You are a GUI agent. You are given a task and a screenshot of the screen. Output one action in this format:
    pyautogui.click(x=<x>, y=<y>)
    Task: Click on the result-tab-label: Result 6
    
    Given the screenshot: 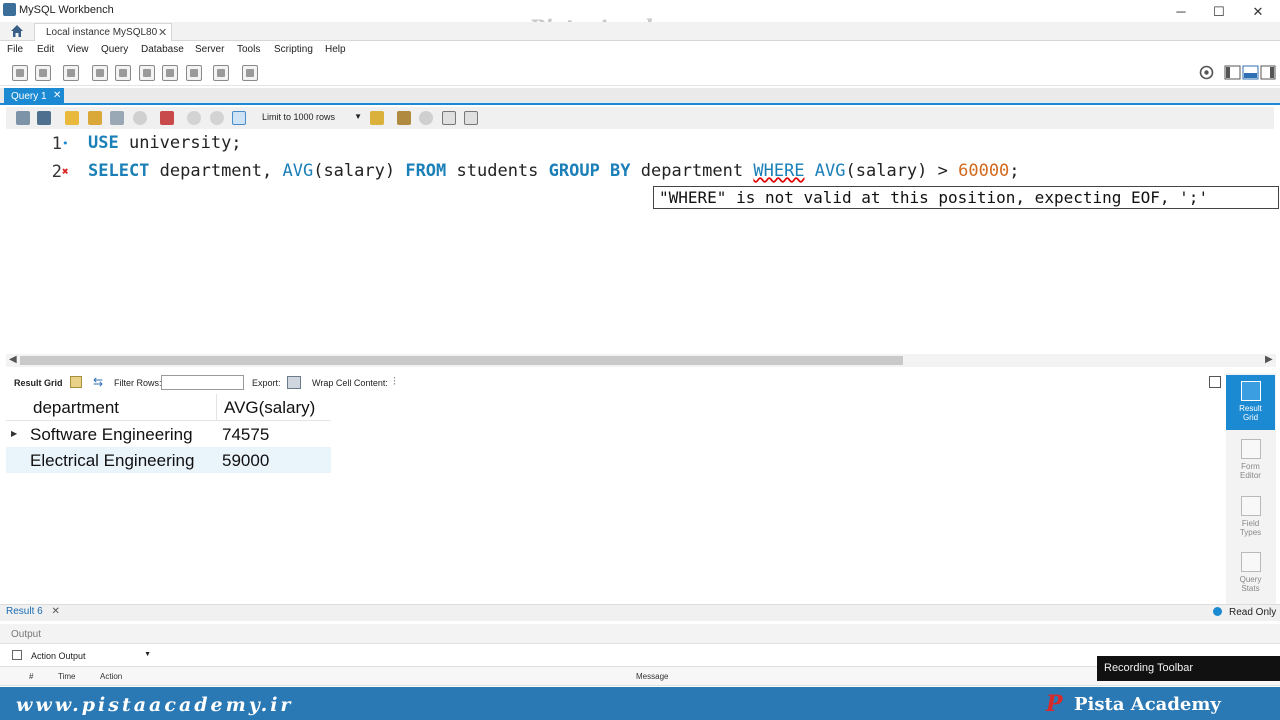 What is the action you would take?
    pyautogui.click(x=24, y=611)
    